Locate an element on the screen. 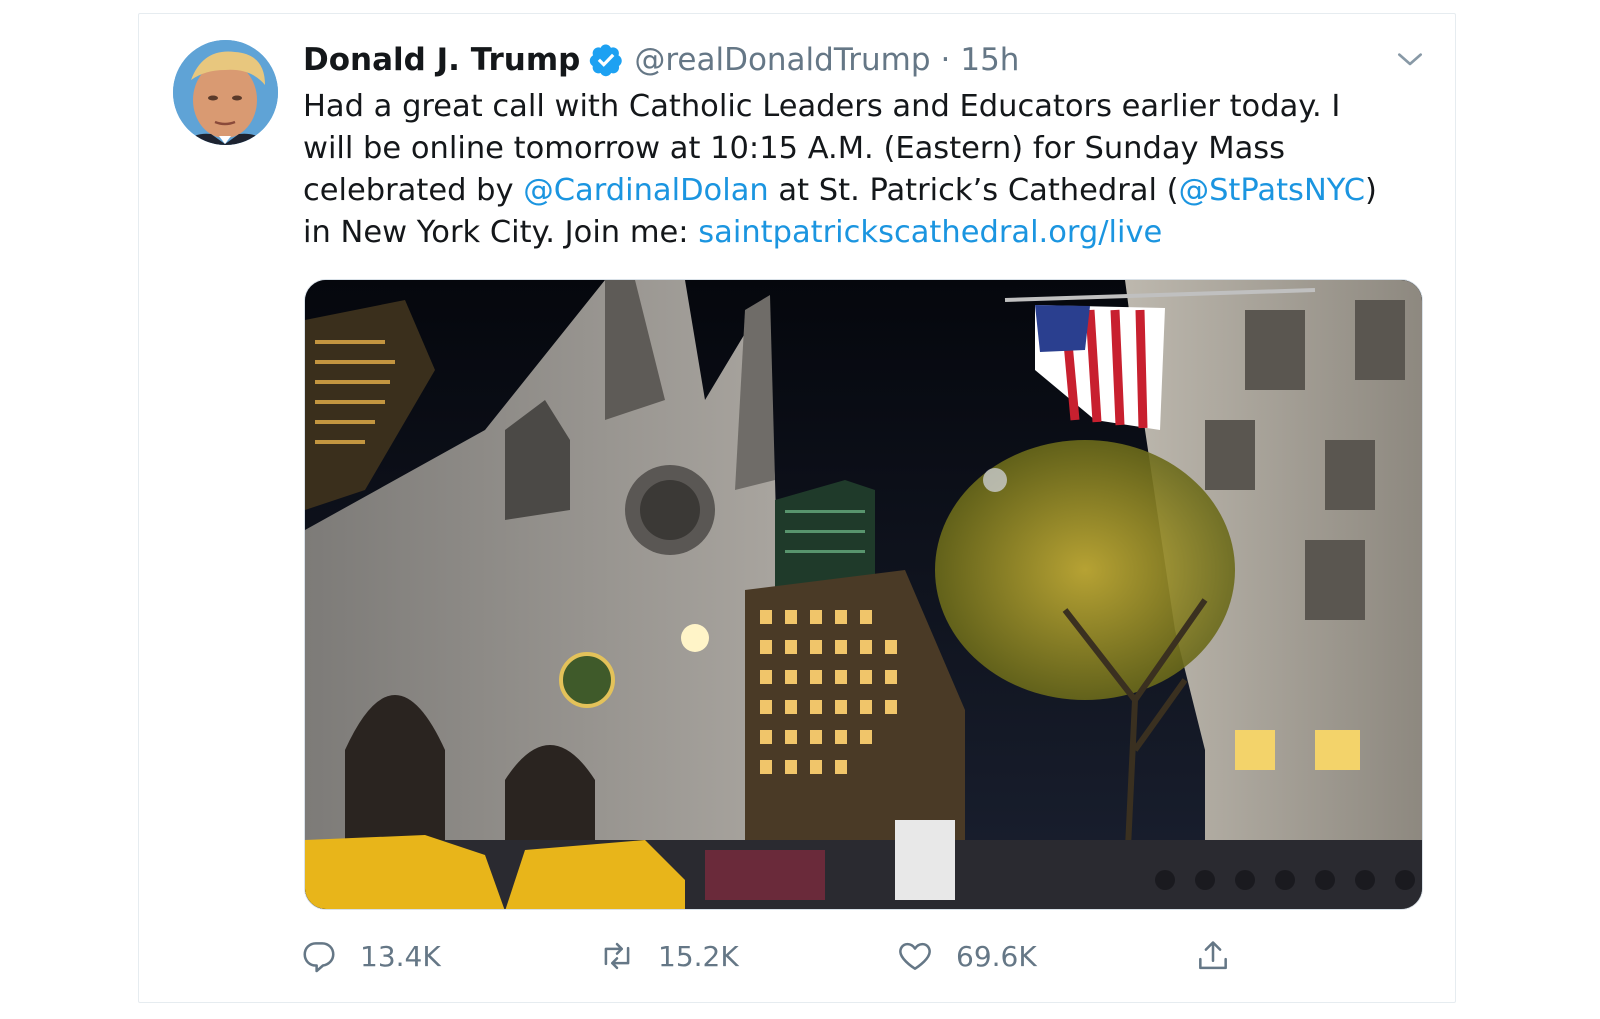 Image resolution: width=1600 pixels, height=1019 pixels. share-button is located at coordinates (1213, 956).